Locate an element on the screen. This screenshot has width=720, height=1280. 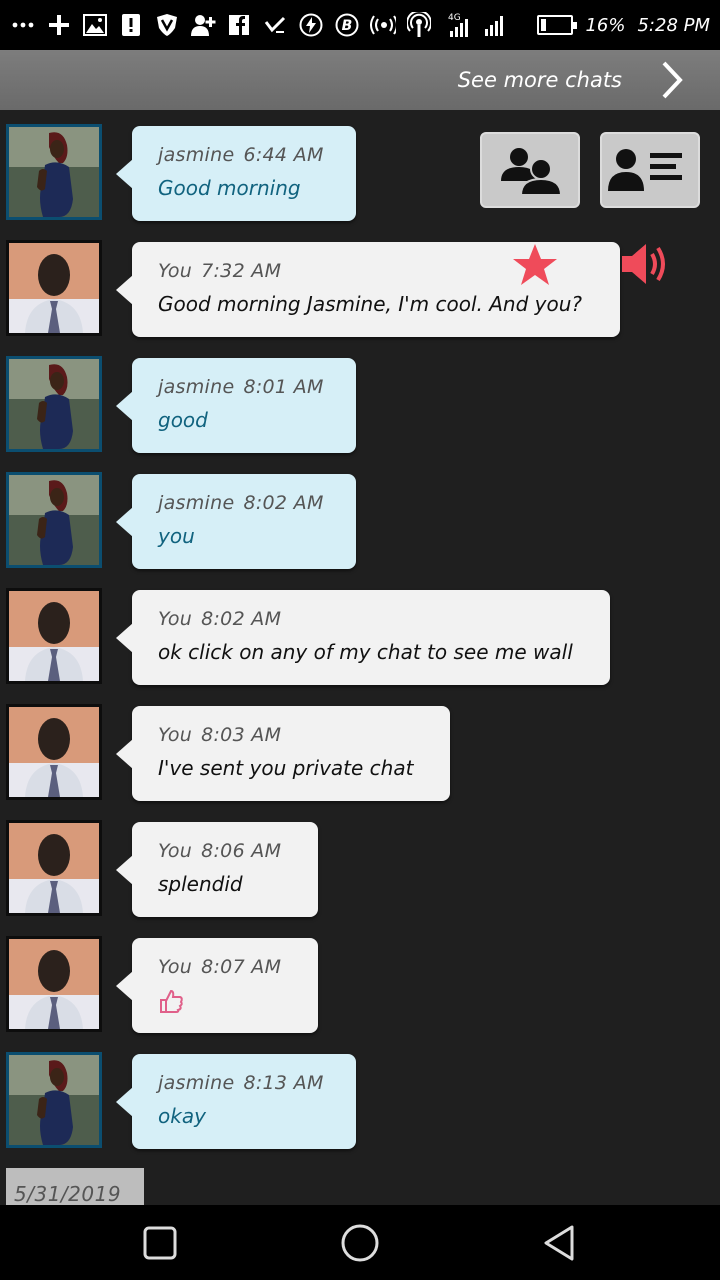
flash-icon is located at coordinates (311, 25).